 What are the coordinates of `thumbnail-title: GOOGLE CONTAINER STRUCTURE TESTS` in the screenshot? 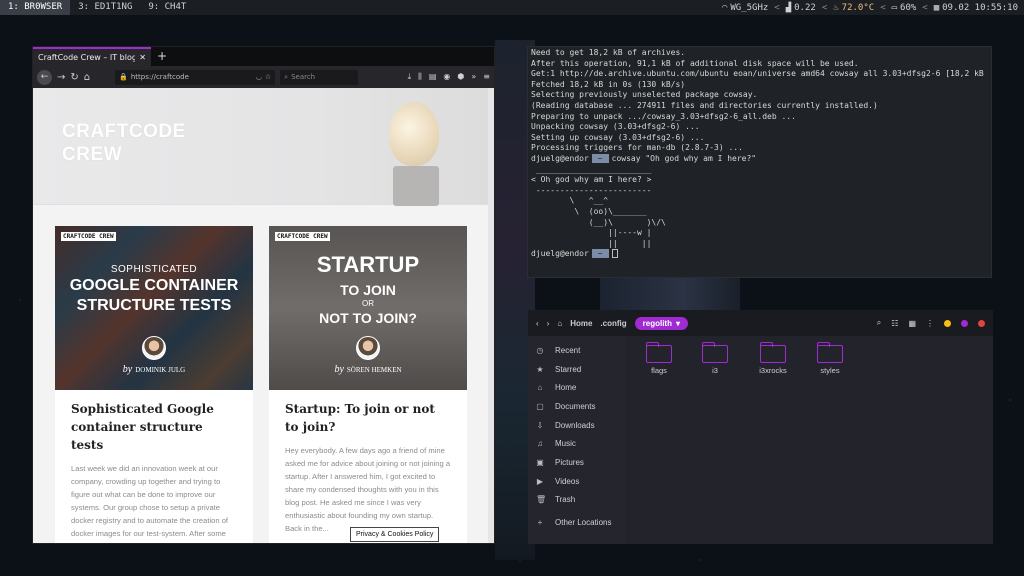 It's located at (154, 295).